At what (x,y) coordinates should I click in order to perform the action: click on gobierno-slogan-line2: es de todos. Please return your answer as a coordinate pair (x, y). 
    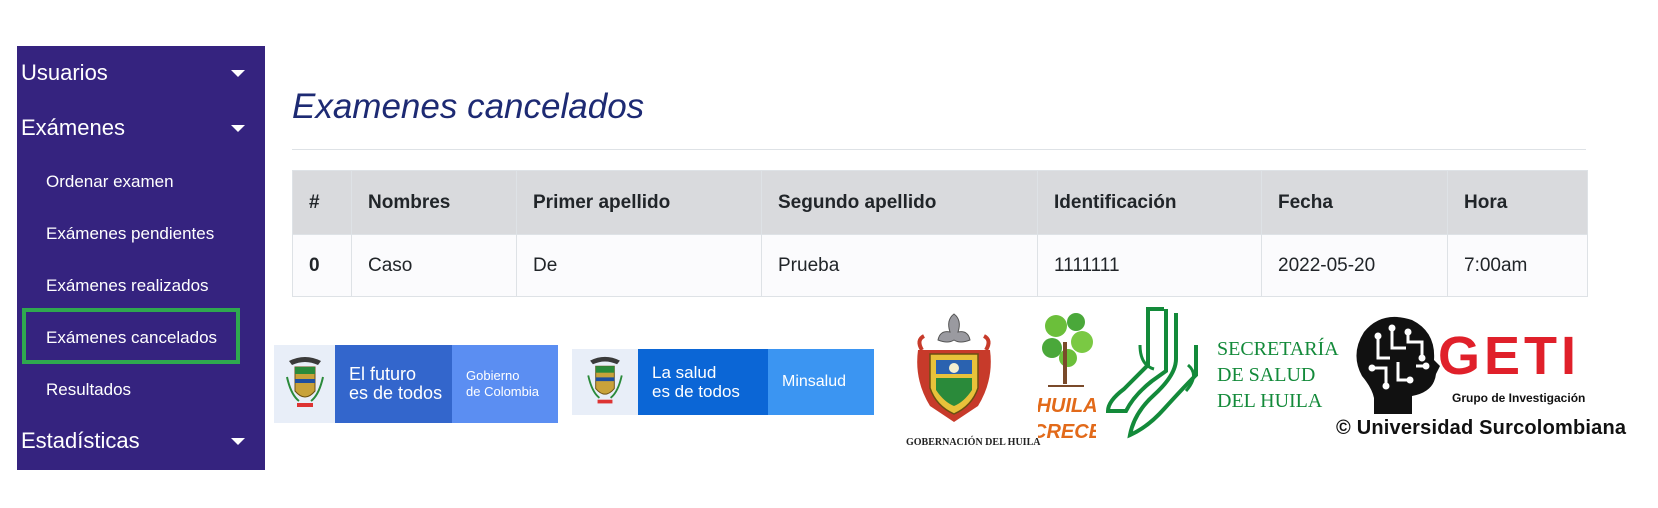
    Looking at the image, I should click on (396, 393).